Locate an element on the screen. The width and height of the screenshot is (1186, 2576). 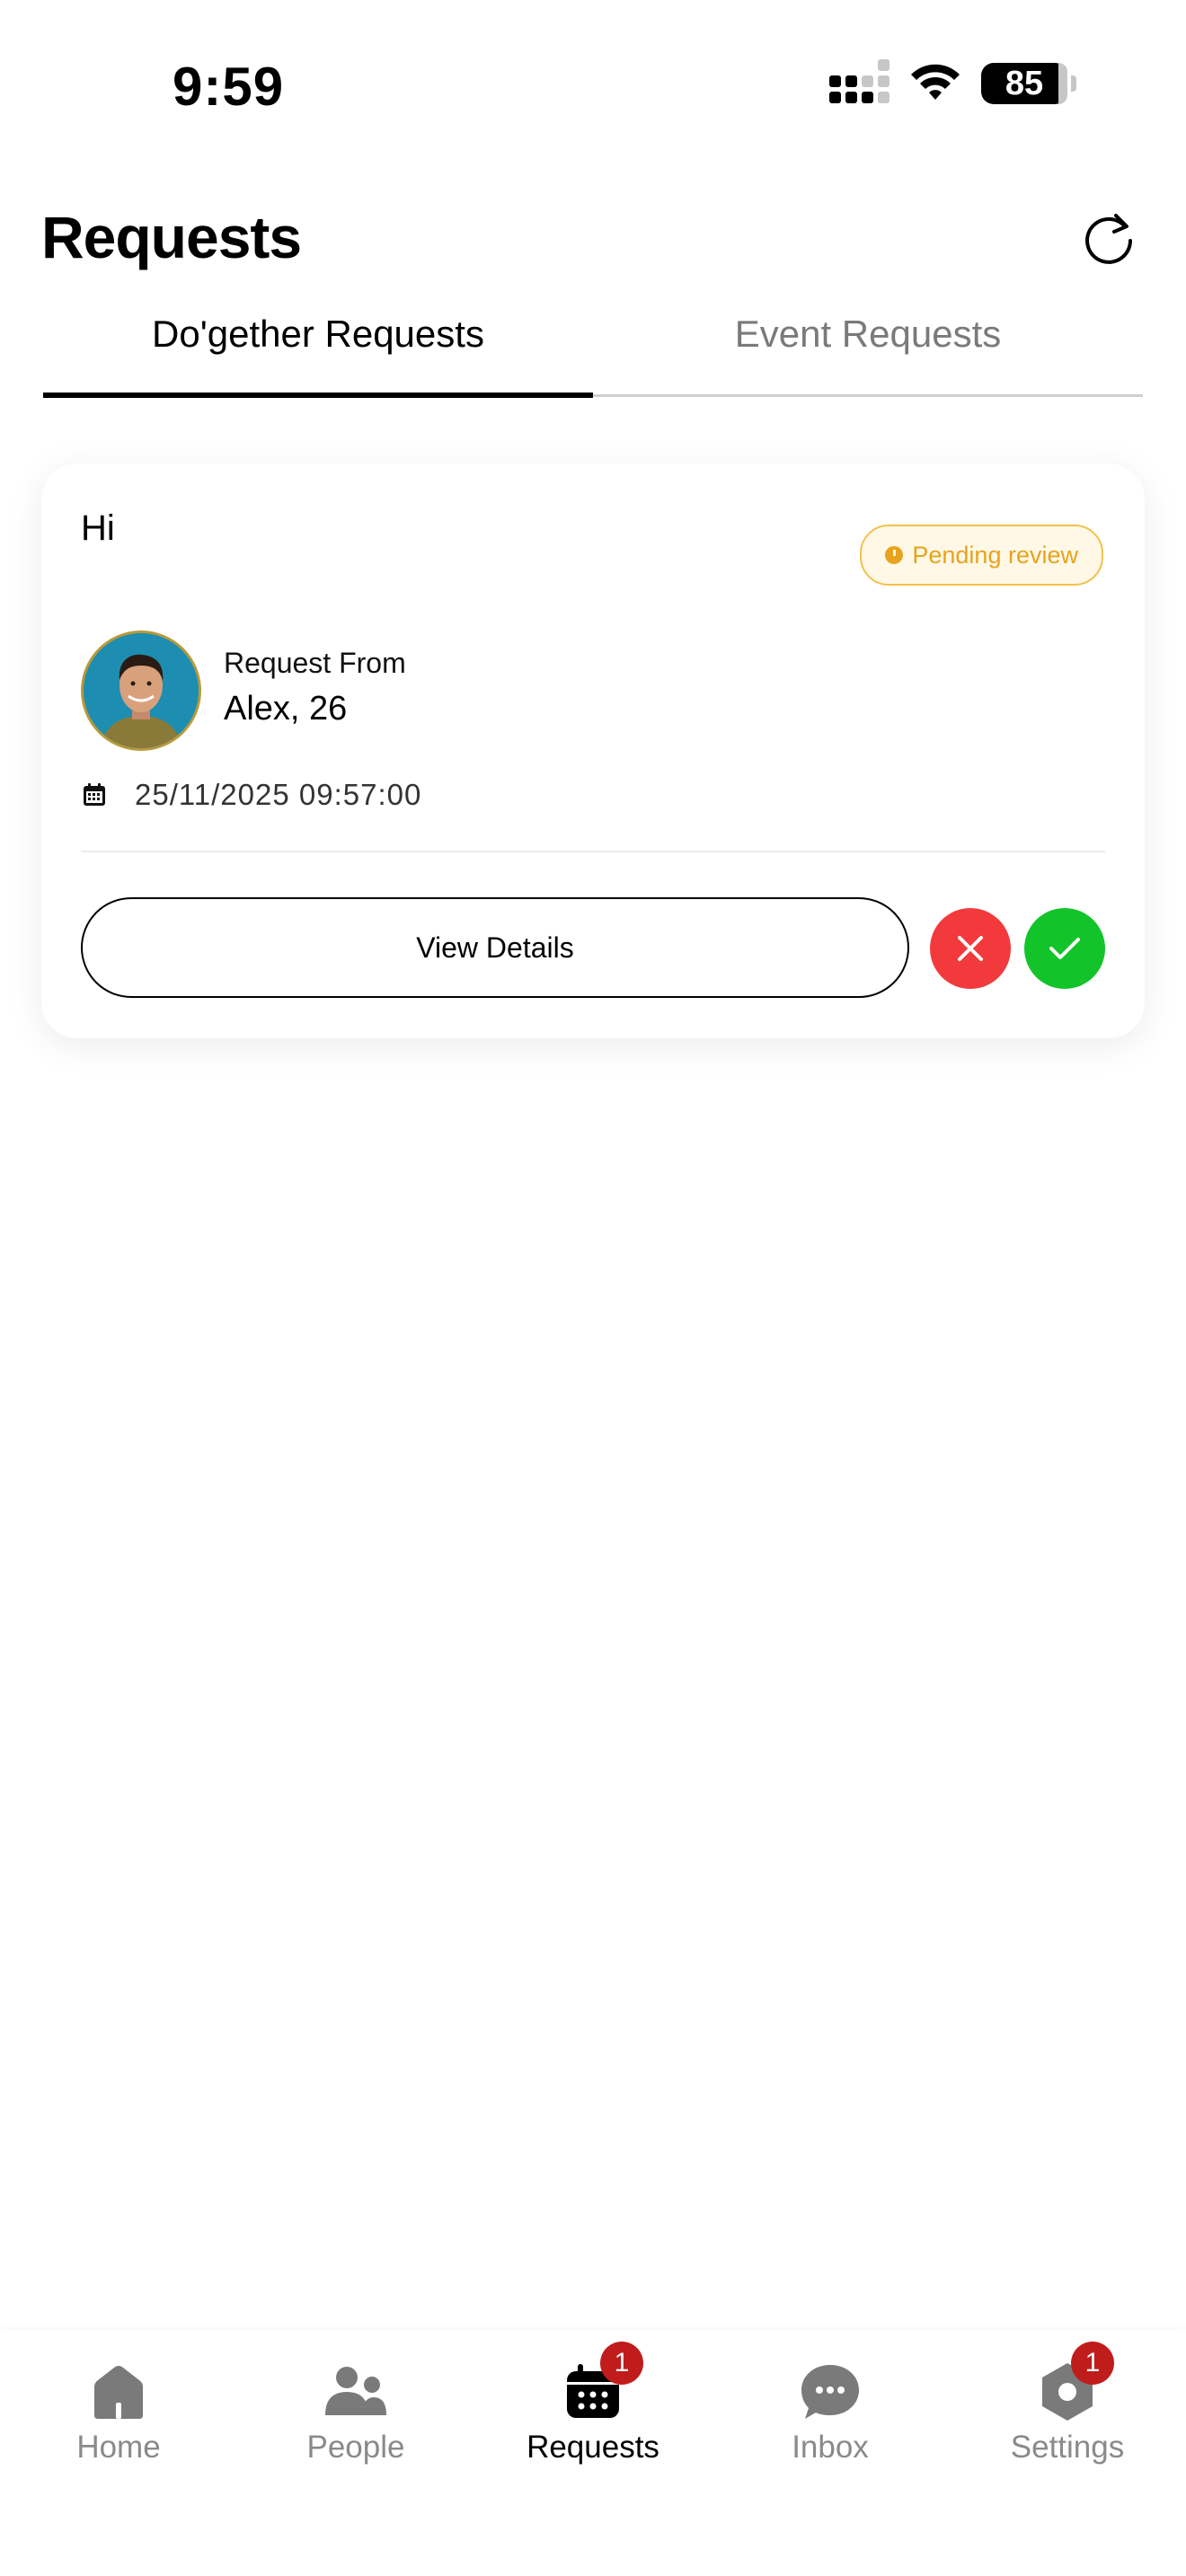
battery-tip is located at coordinates (1073, 83).